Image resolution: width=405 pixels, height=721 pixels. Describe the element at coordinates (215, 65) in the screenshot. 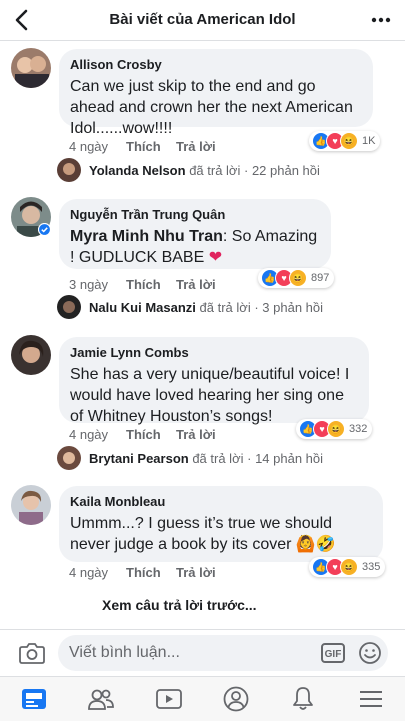

I see `comment-author: Allison Crosby` at that location.